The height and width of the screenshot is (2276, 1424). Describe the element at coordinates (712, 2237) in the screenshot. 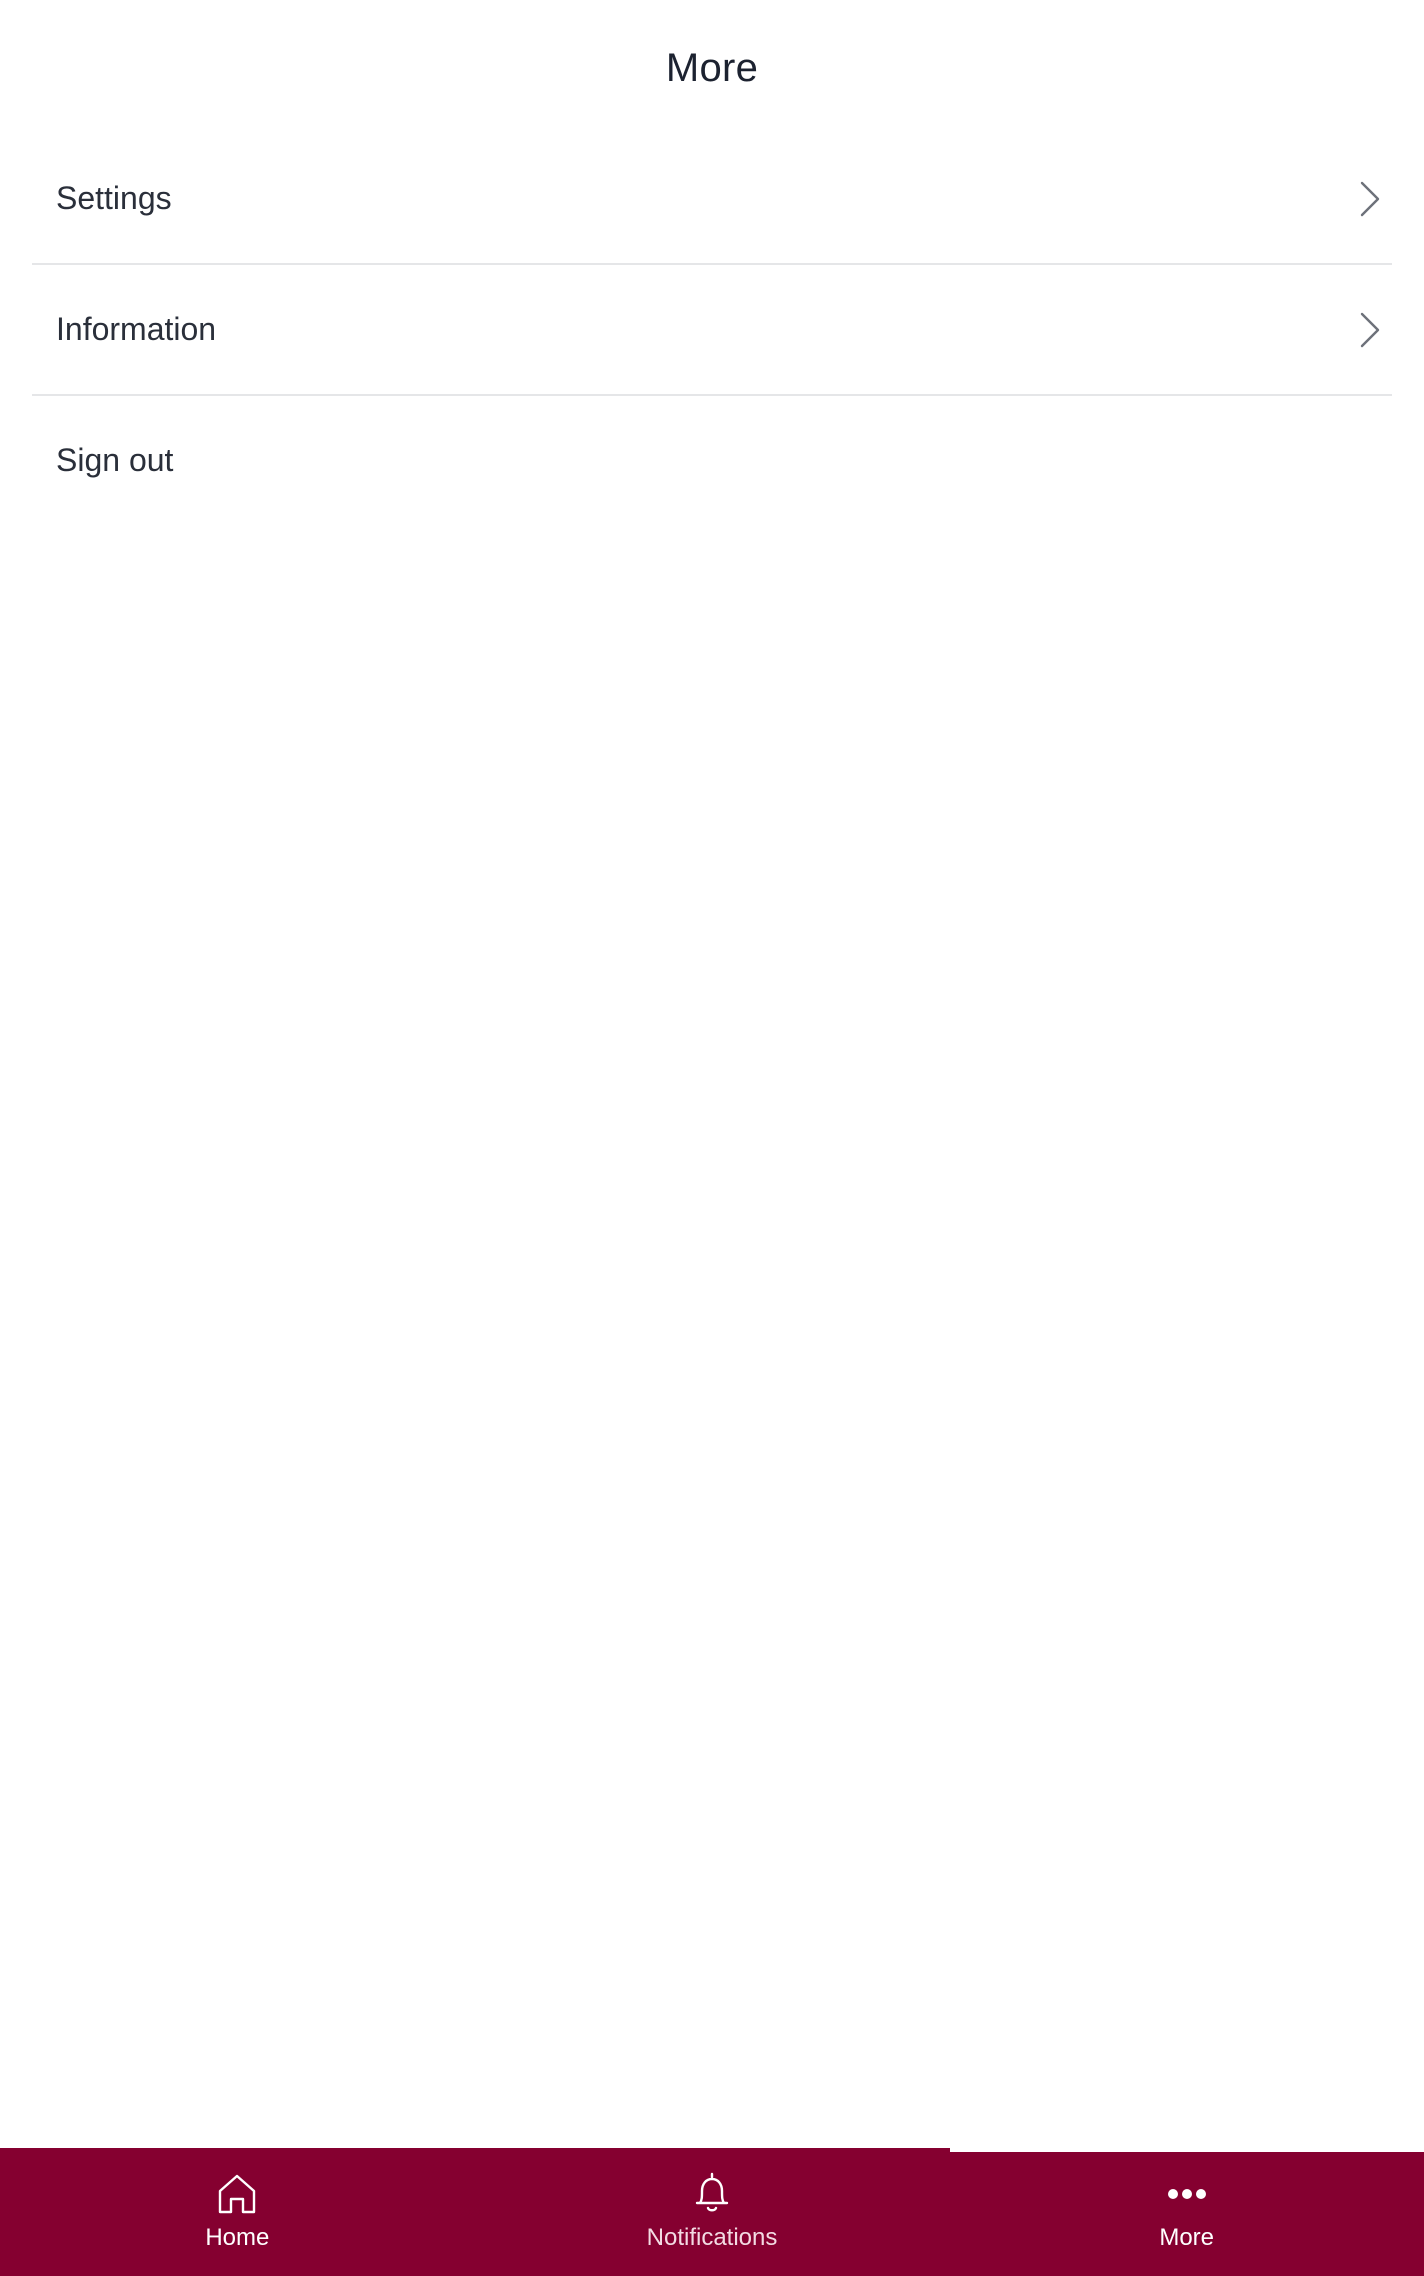

I see `tab-label: Notifications` at that location.